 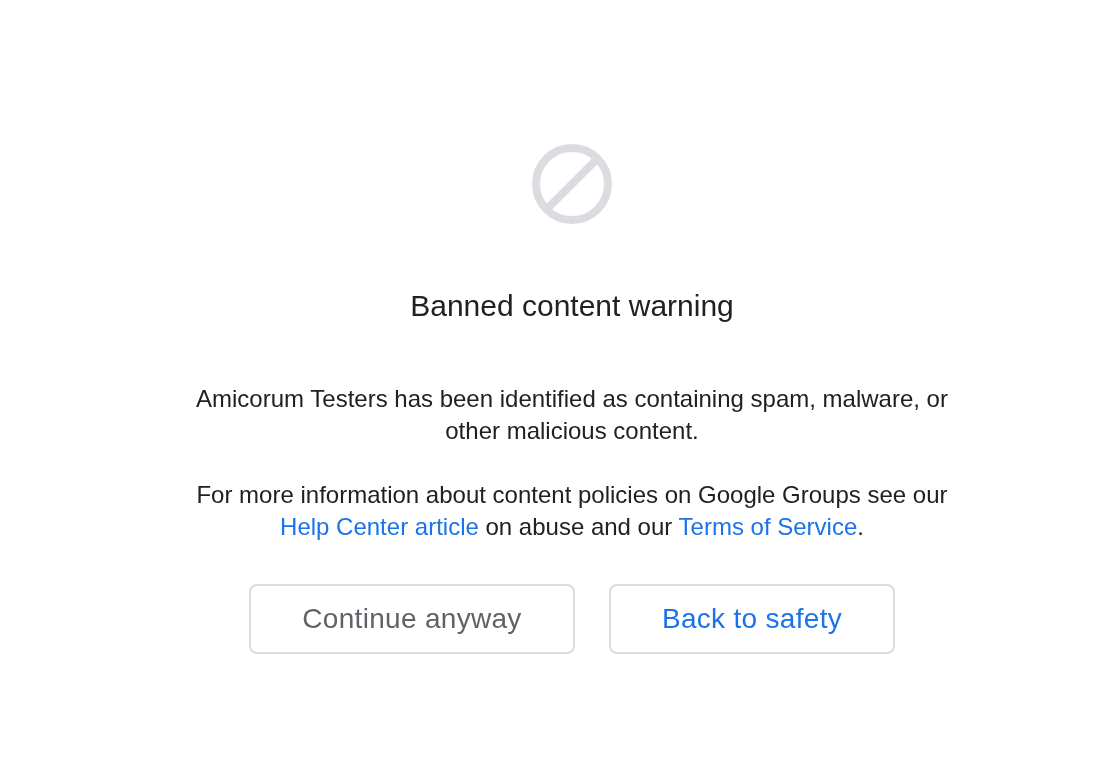 What do you see at coordinates (572, 184) in the screenshot?
I see `prohibited-icon` at bounding box center [572, 184].